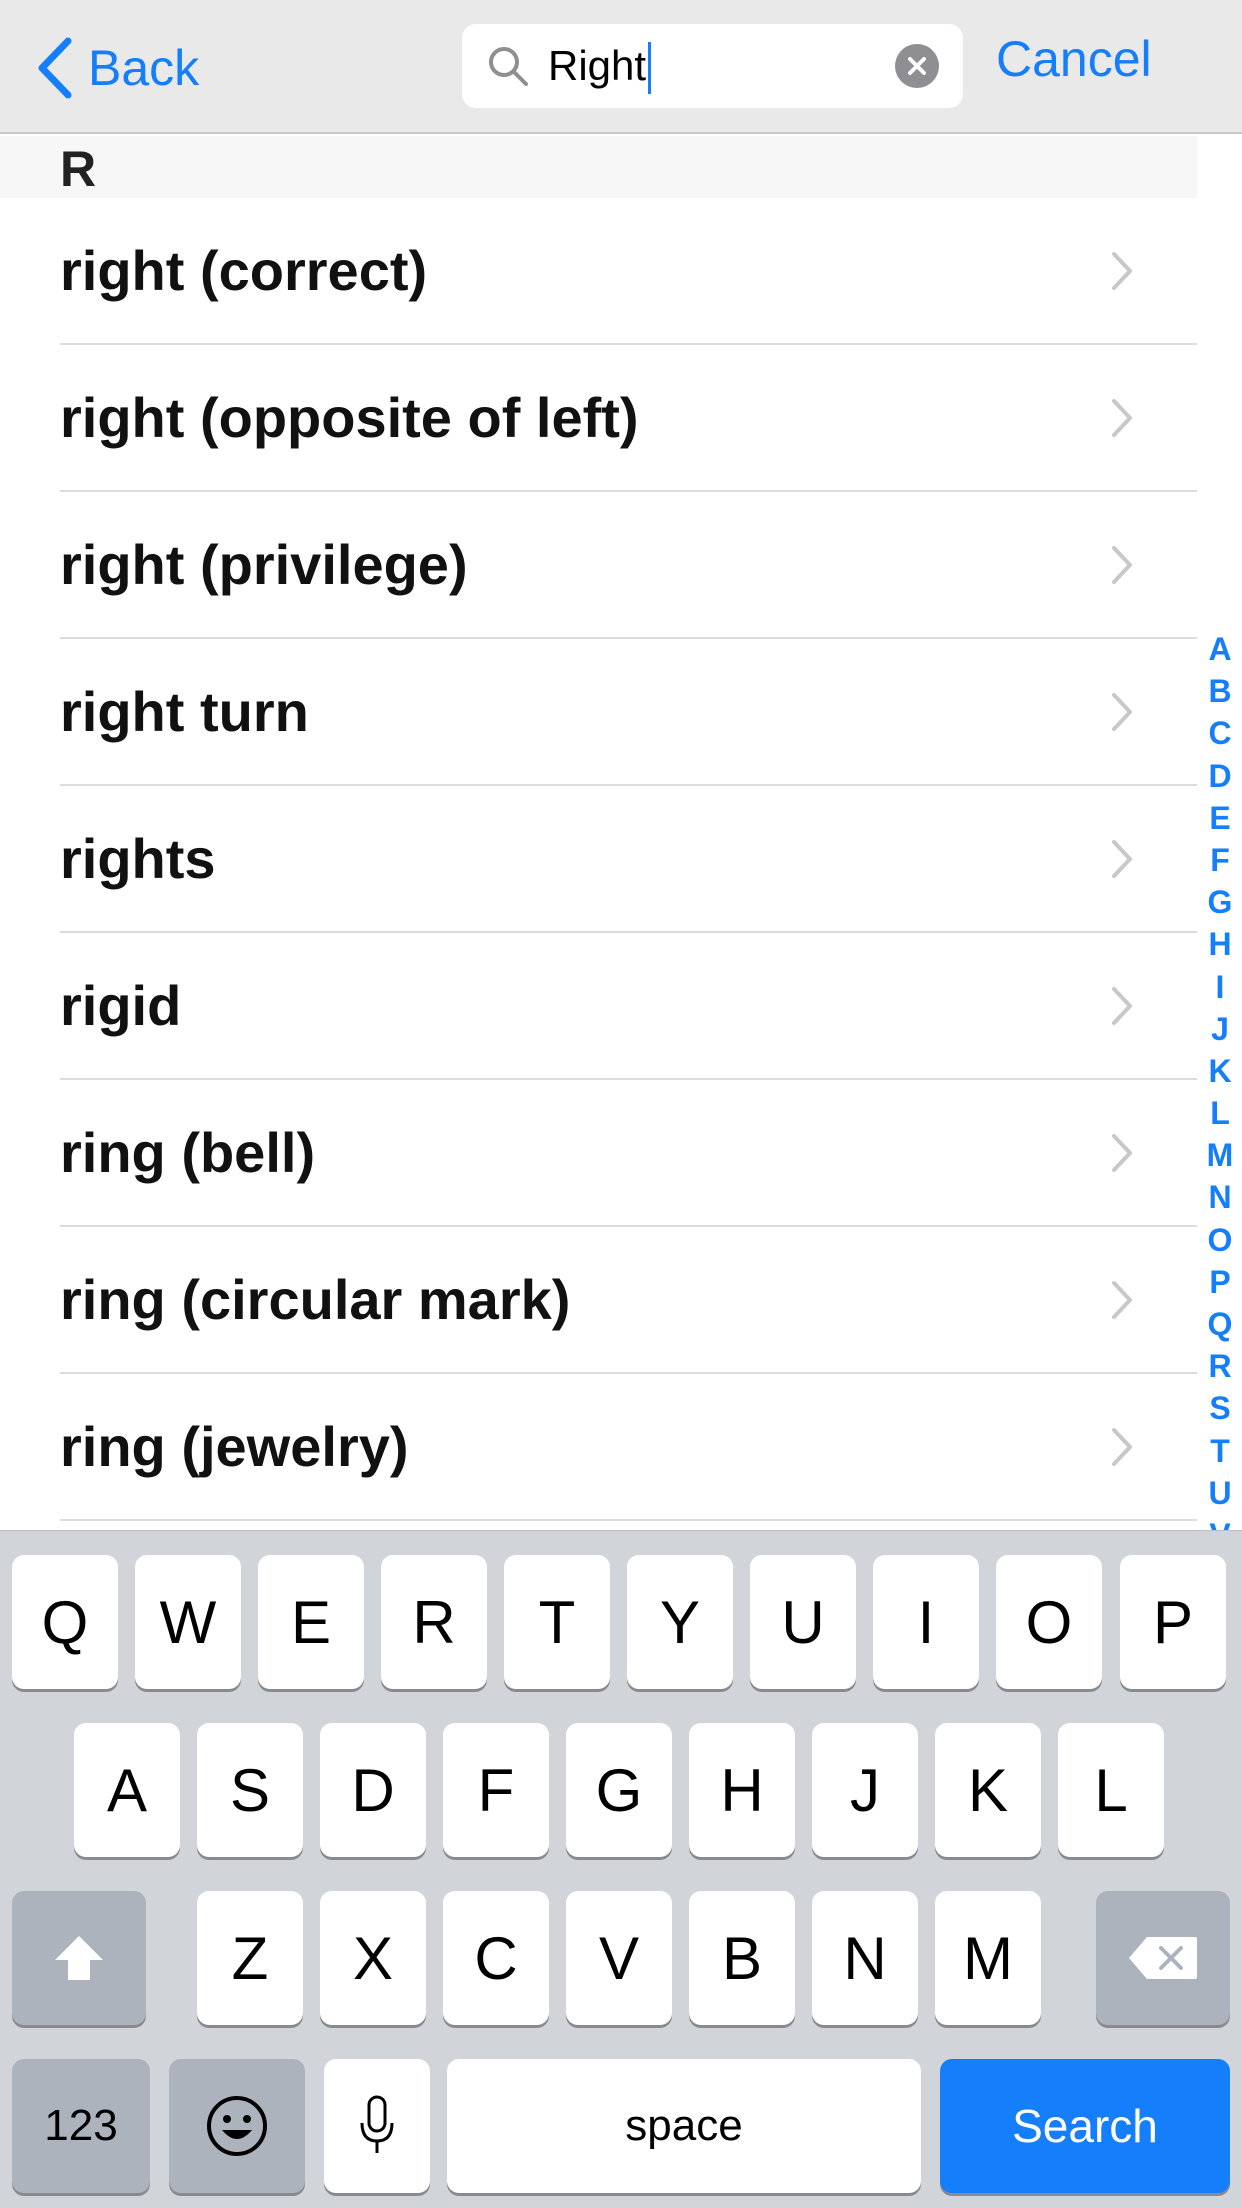 The image size is (1242, 2208). Describe the element at coordinates (81, 2126) in the screenshot. I see `numbers-key: 123` at that location.